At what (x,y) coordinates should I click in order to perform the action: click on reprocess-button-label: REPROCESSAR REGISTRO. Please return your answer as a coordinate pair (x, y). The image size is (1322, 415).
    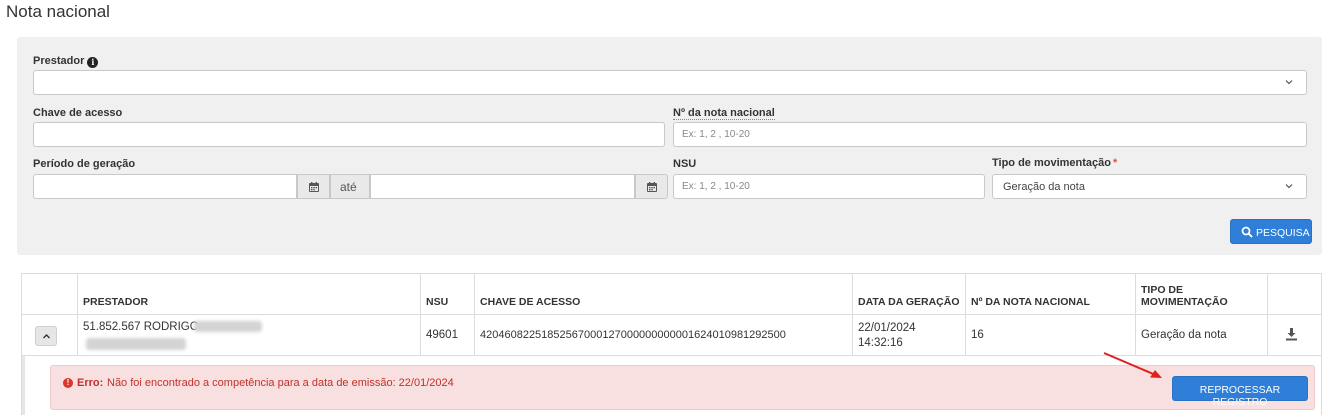
    Looking at the image, I should click on (1240, 396).